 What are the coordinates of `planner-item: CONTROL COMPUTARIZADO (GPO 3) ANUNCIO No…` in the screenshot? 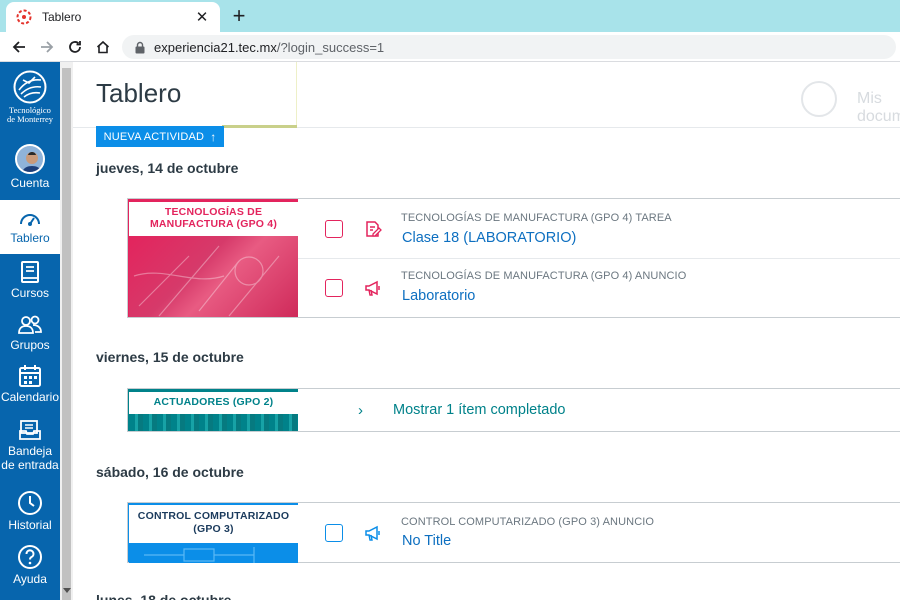 It's located at (599, 532).